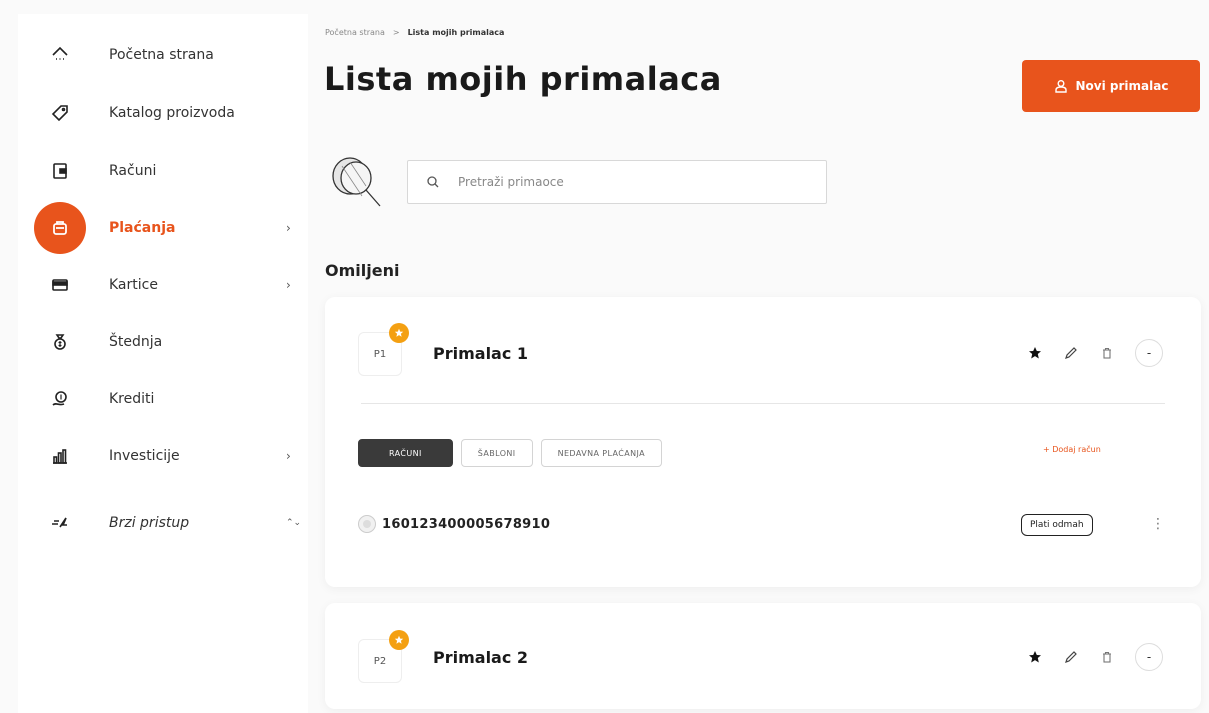 This screenshot has width=1209, height=713. I want to click on search-input, so click(638, 182).